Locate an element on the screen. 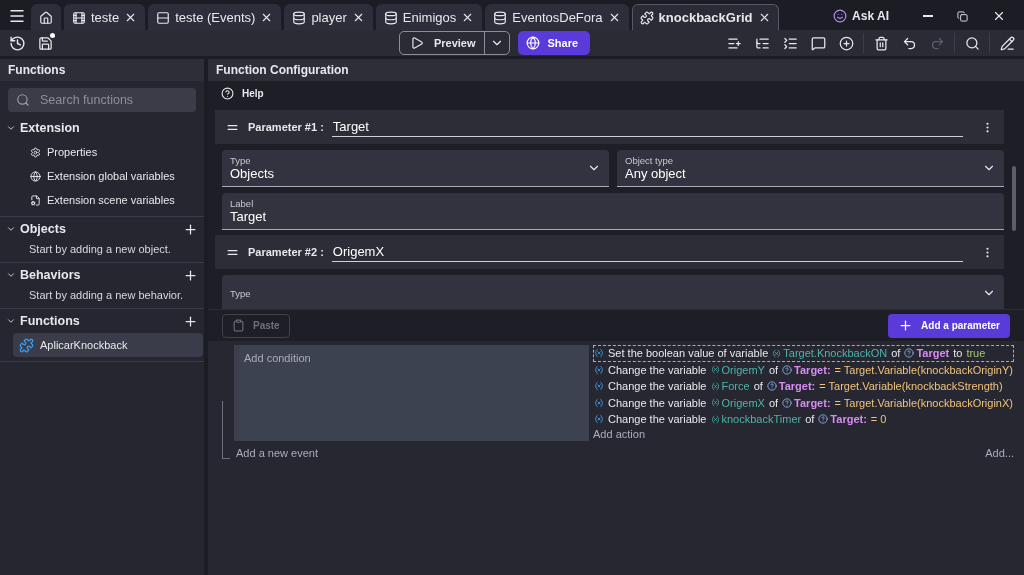 The image size is (1024, 575). file-icon is located at coordinates (35, 200).